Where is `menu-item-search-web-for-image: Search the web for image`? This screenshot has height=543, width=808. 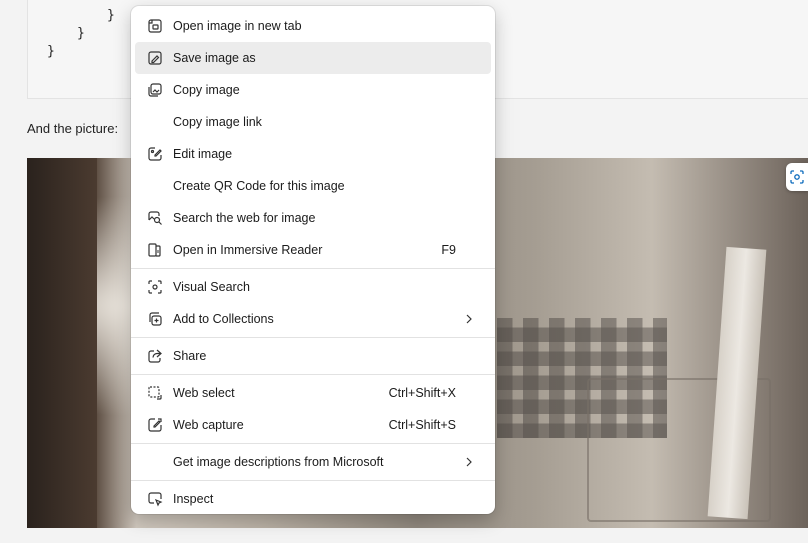 menu-item-search-web-for-image: Search the web for image is located at coordinates (313, 218).